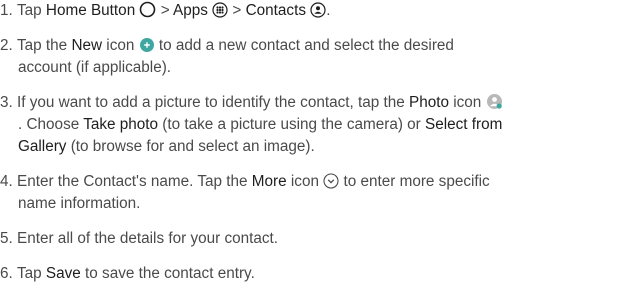  Describe the element at coordinates (148, 9) in the screenshot. I see `circle-outline-icon` at that location.